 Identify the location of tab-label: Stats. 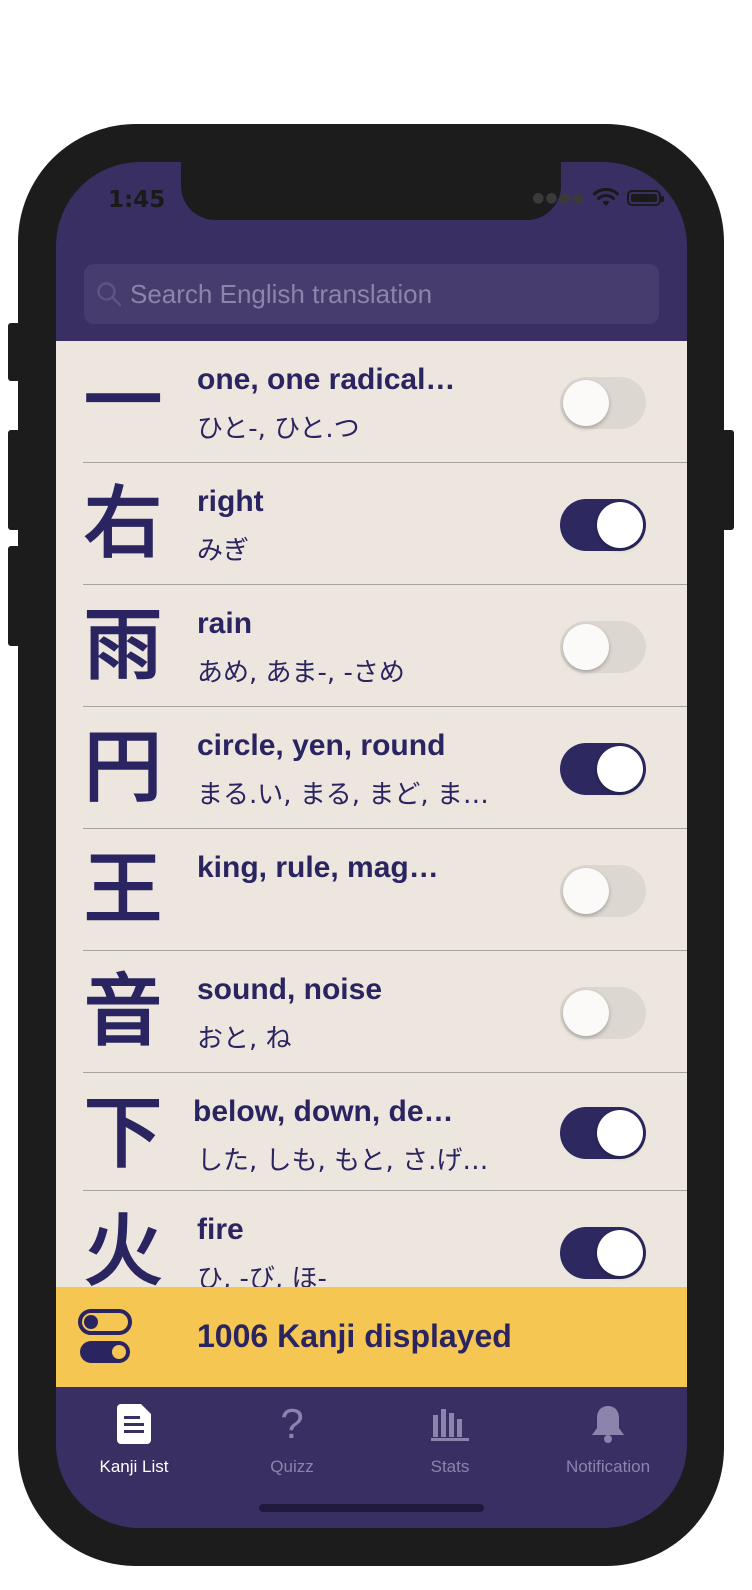
(450, 1466).